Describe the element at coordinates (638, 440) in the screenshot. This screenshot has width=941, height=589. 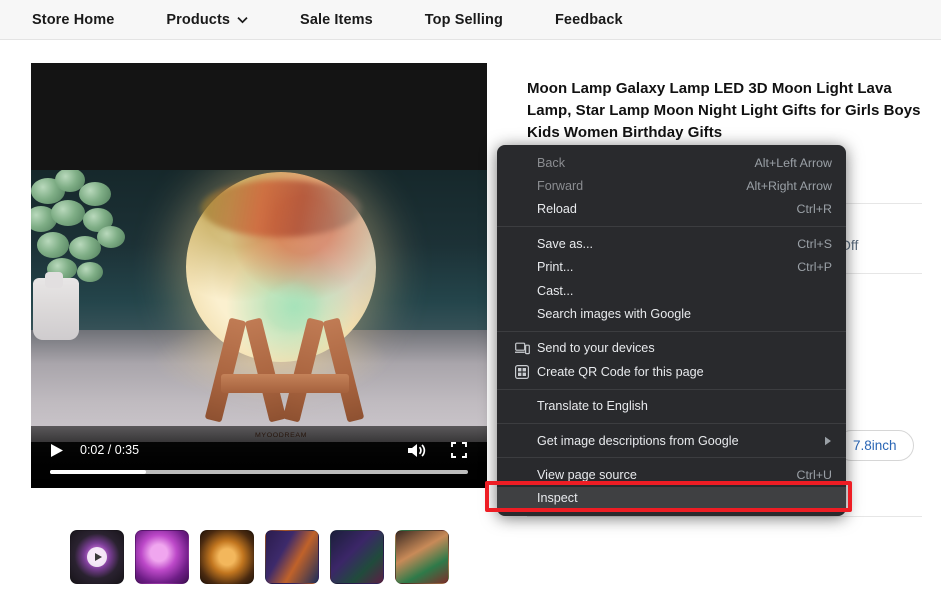
I see `context-menu-item-label: Get image descriptions from Google` at that location.